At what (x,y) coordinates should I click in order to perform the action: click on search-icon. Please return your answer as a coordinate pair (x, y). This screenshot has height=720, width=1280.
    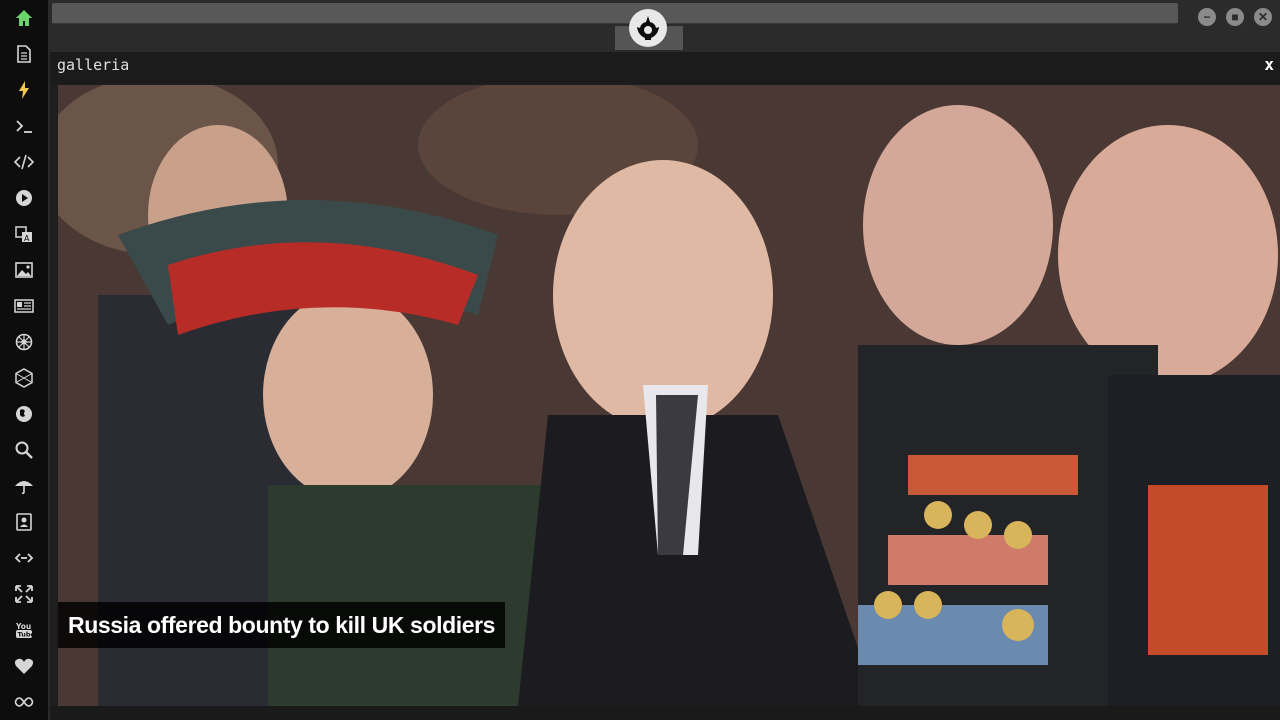
    Looking at the image, I should click on (24, 450).